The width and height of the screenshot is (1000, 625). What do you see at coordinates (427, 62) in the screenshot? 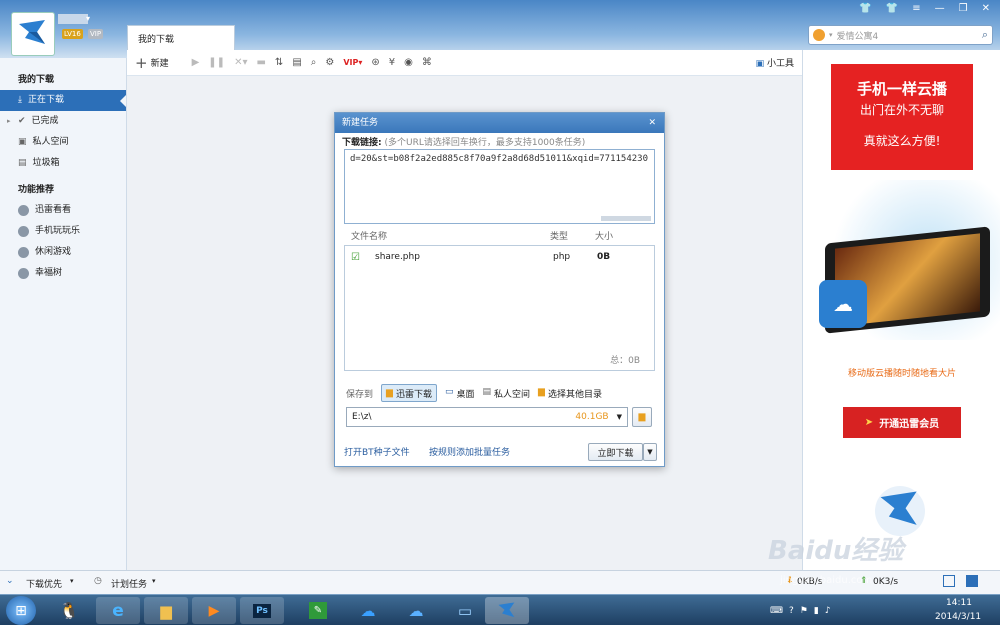
I see `game-icon: ⌘` at bounding box center [427, 62].